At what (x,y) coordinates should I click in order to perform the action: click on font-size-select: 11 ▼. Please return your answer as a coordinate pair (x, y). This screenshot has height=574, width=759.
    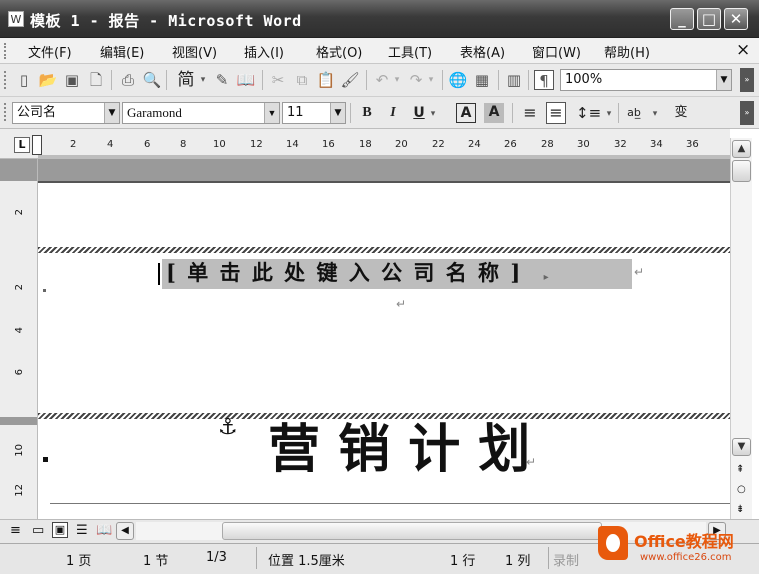
    Looking at the image, I should click on (314, 113).